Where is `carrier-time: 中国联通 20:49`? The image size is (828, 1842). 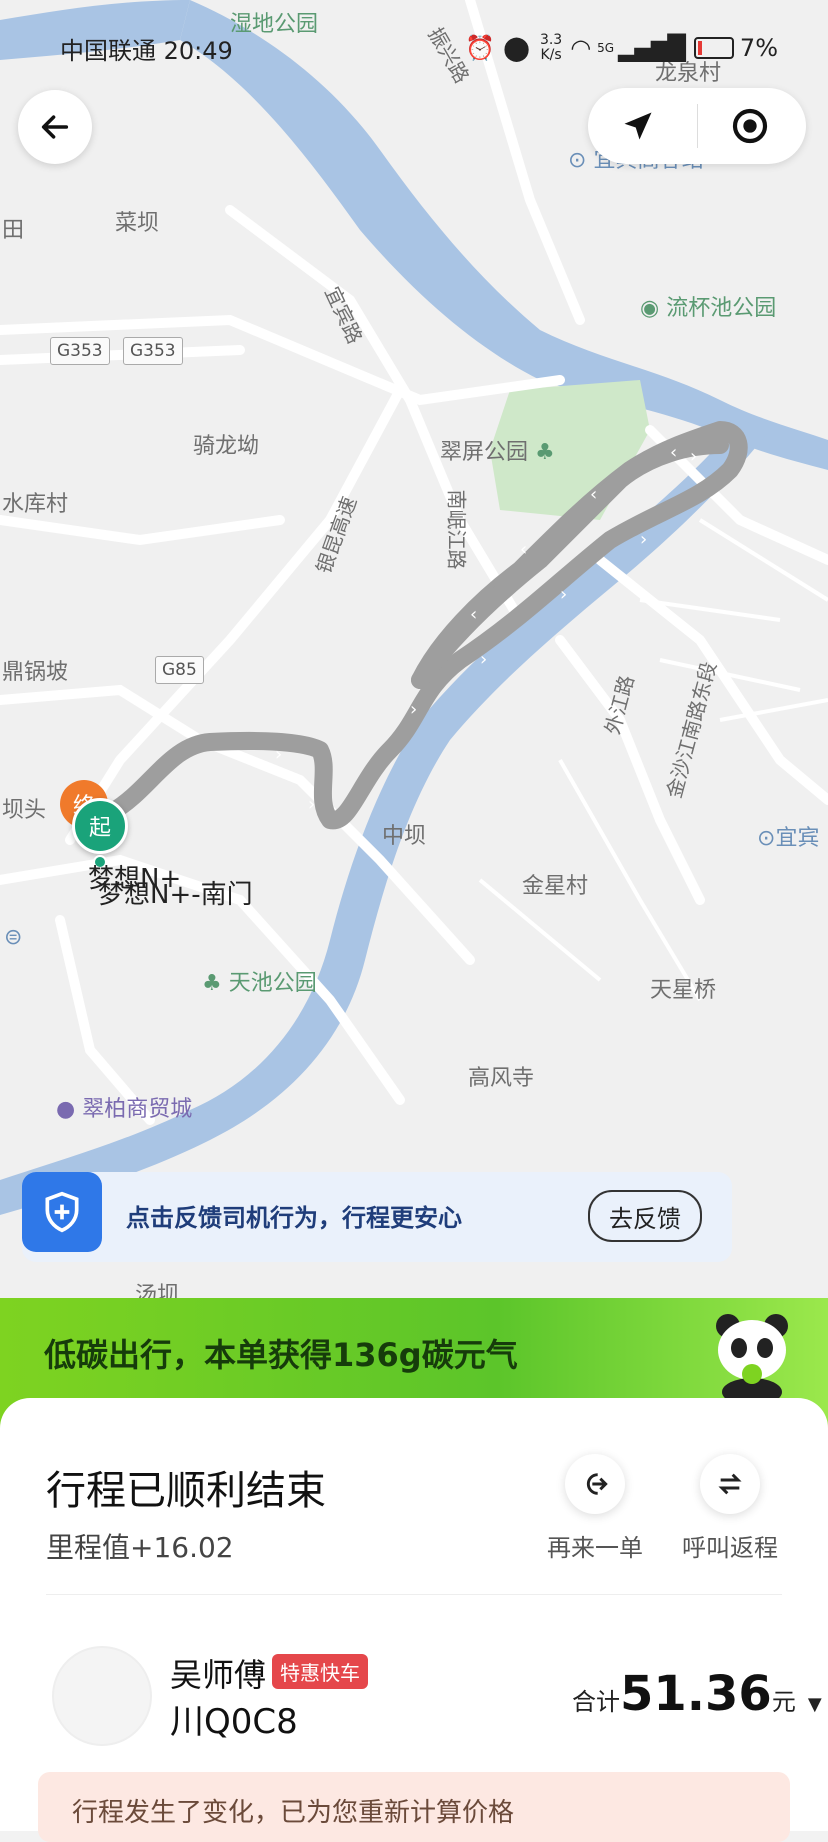 carrier-time: 中国联通 20:49 is located at coordinates (146, 50).